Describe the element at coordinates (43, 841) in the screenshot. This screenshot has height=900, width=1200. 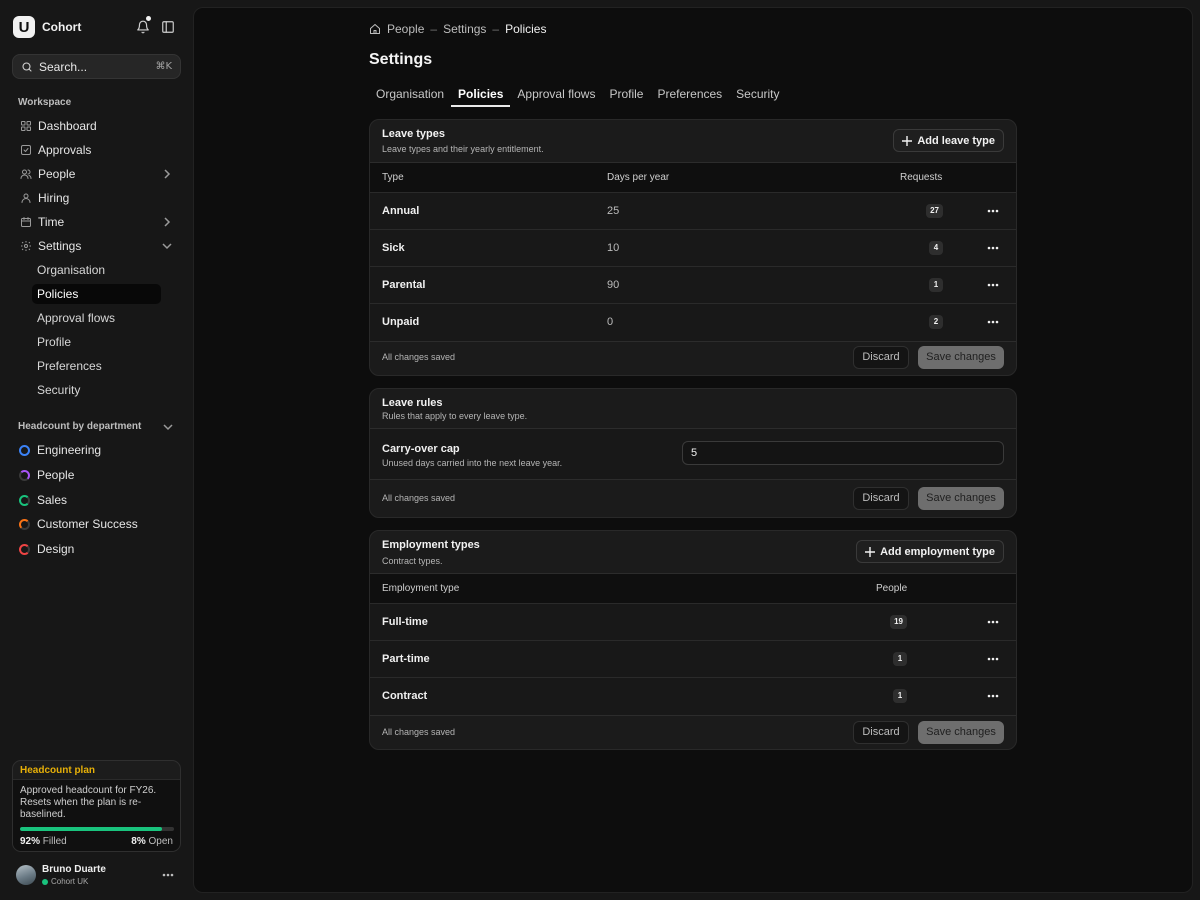
I see `plan-filled-stat: 92% Filled` at that location.